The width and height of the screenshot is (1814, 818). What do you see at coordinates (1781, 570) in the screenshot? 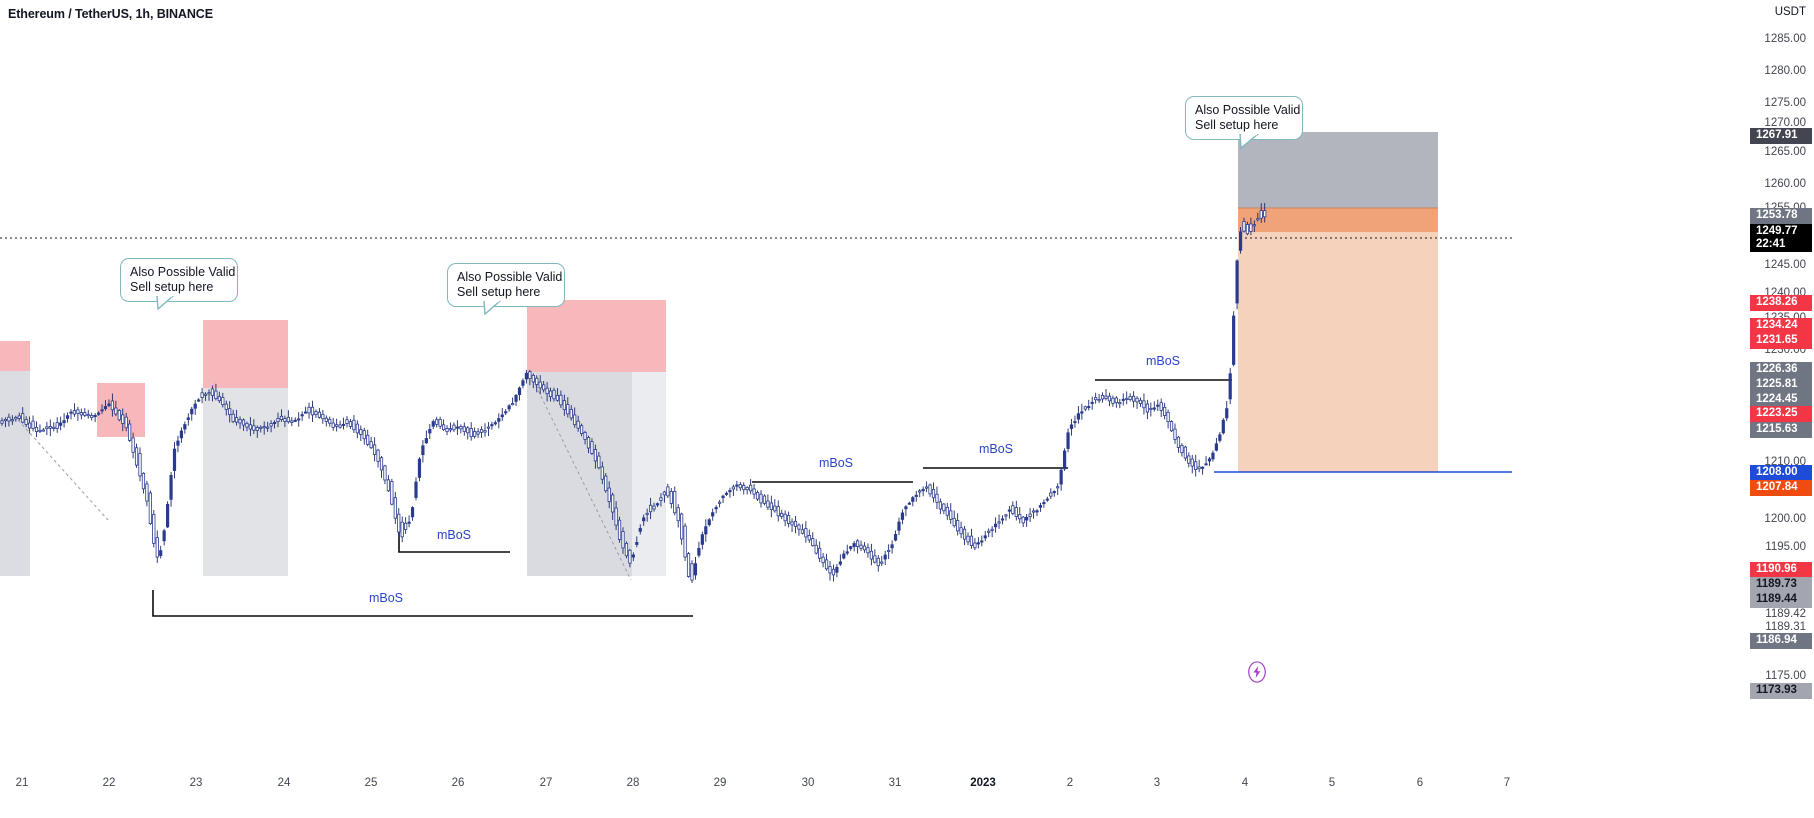
I see `price-label-pill: 1190.96` at bounding box center [1781, 570].